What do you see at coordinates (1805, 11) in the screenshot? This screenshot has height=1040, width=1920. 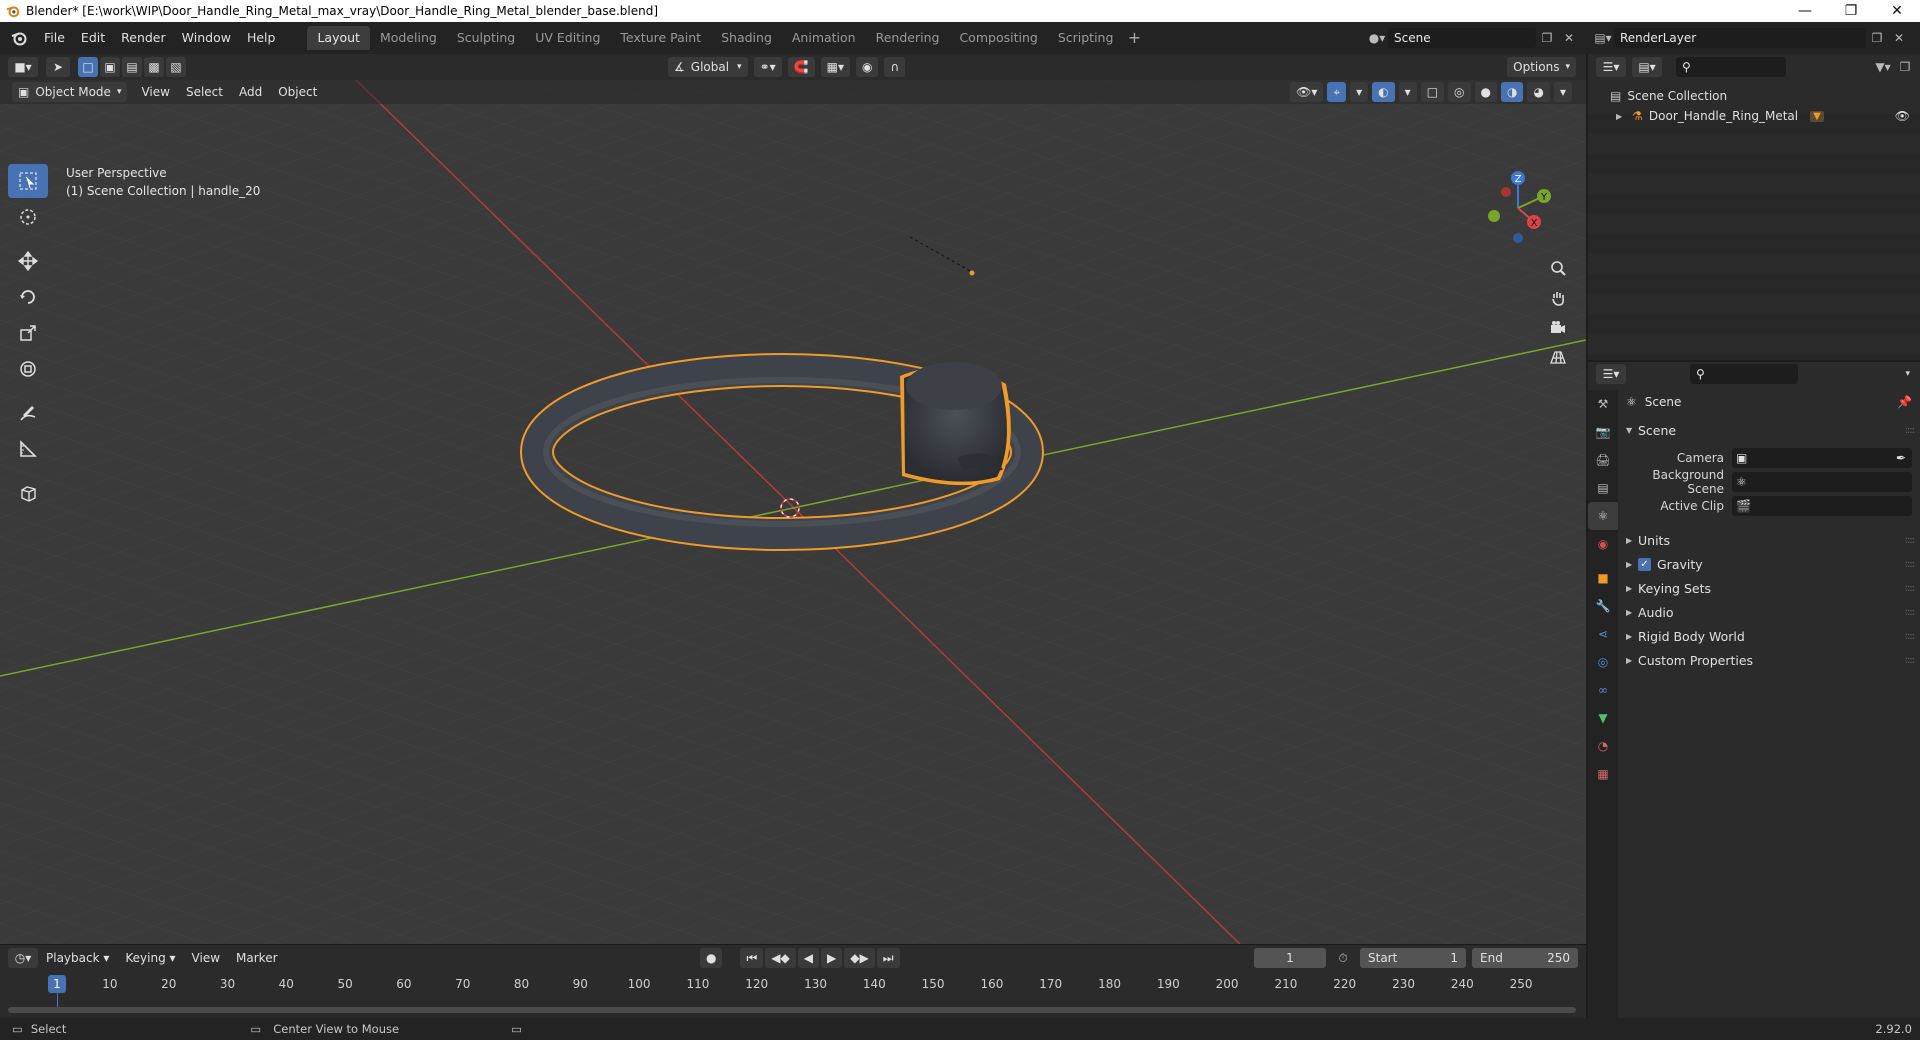 I see `minimize-icon: —` at bounding box center [1805, 11].